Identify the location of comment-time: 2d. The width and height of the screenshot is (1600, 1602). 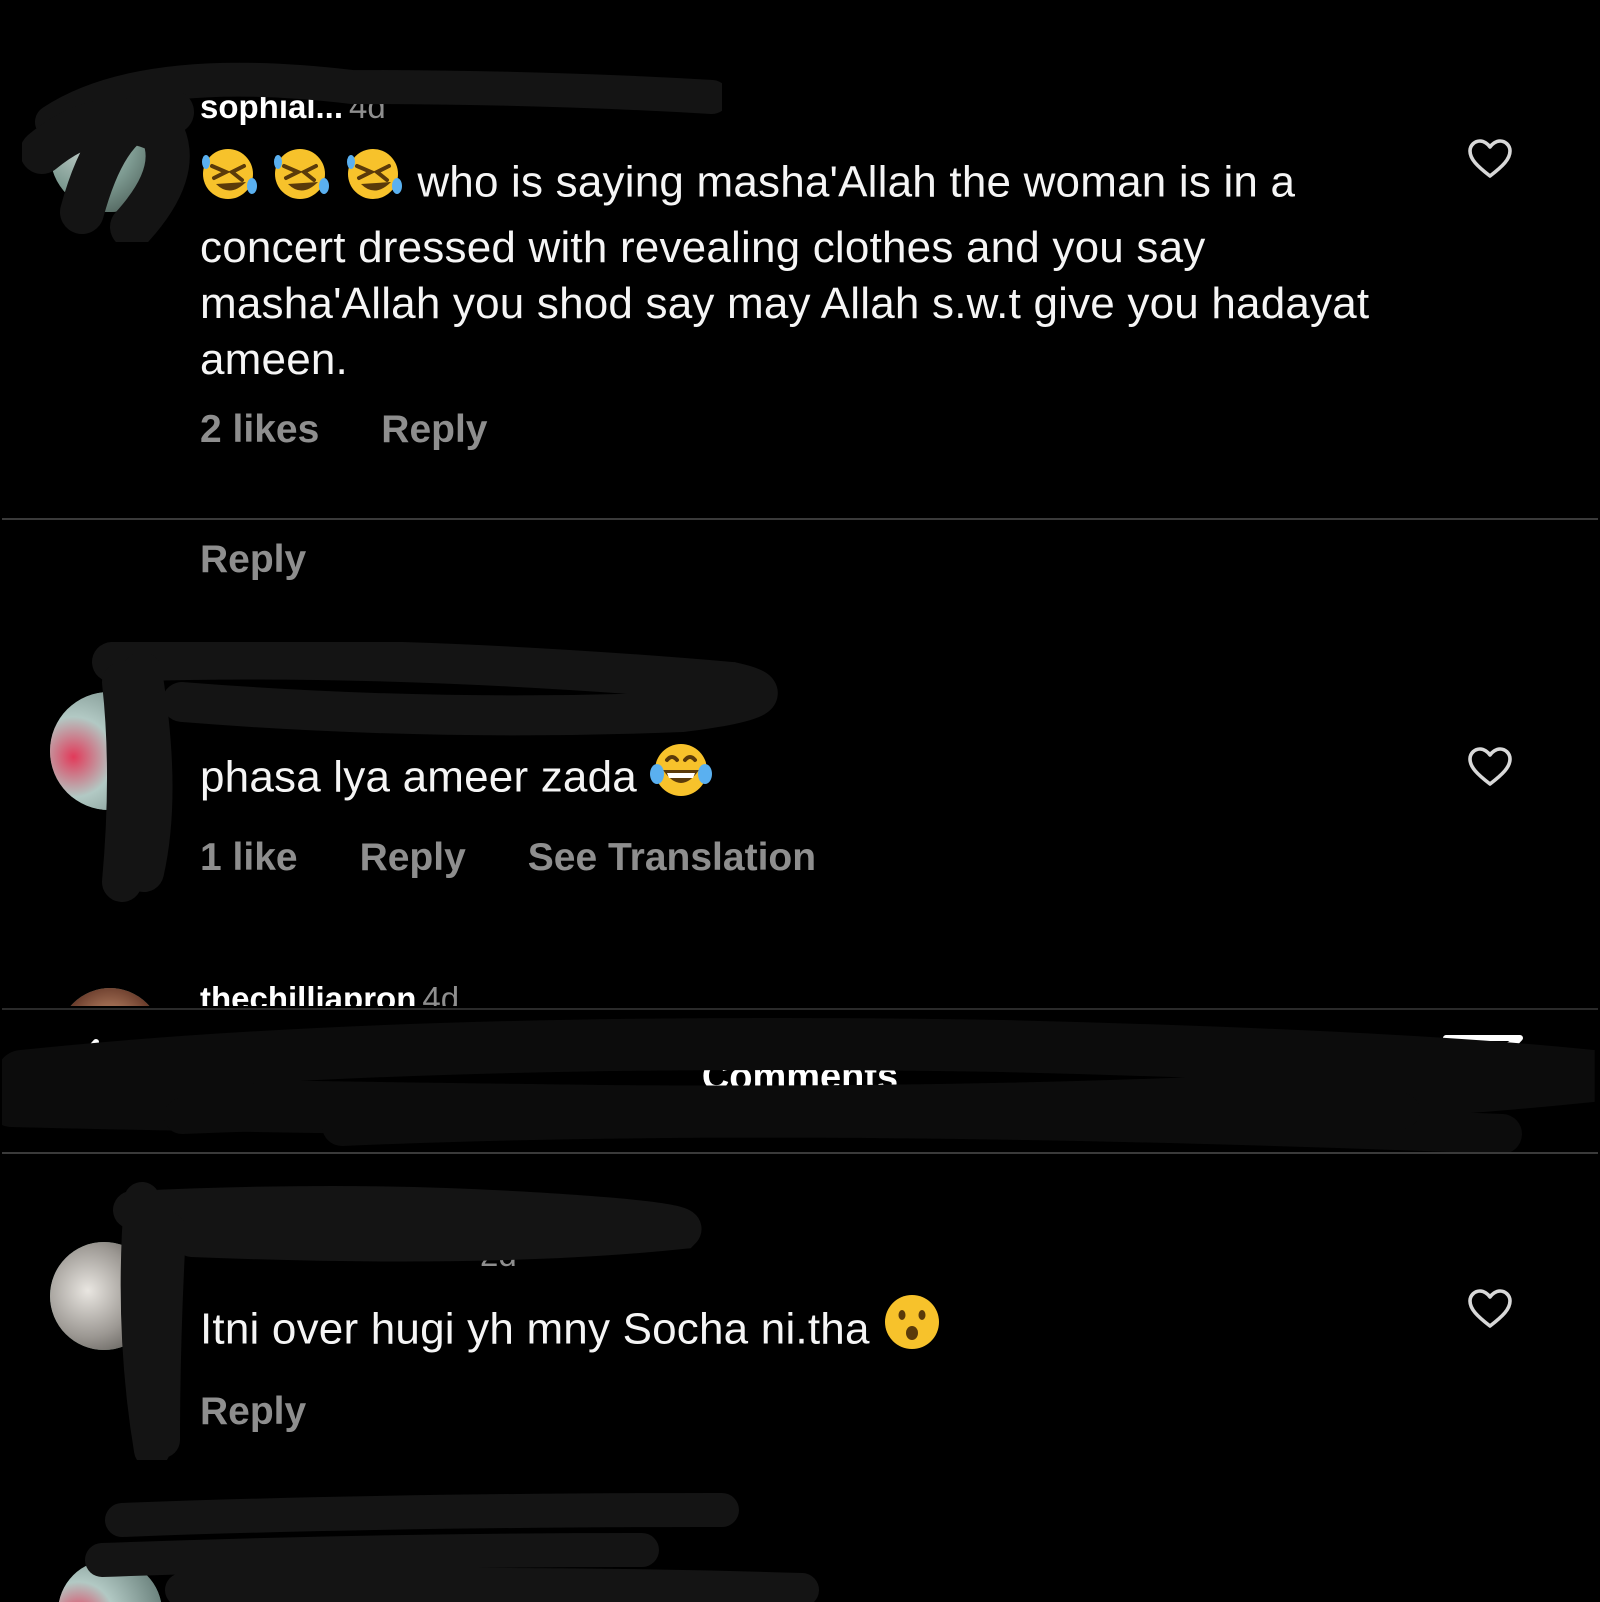
(498, 1254).